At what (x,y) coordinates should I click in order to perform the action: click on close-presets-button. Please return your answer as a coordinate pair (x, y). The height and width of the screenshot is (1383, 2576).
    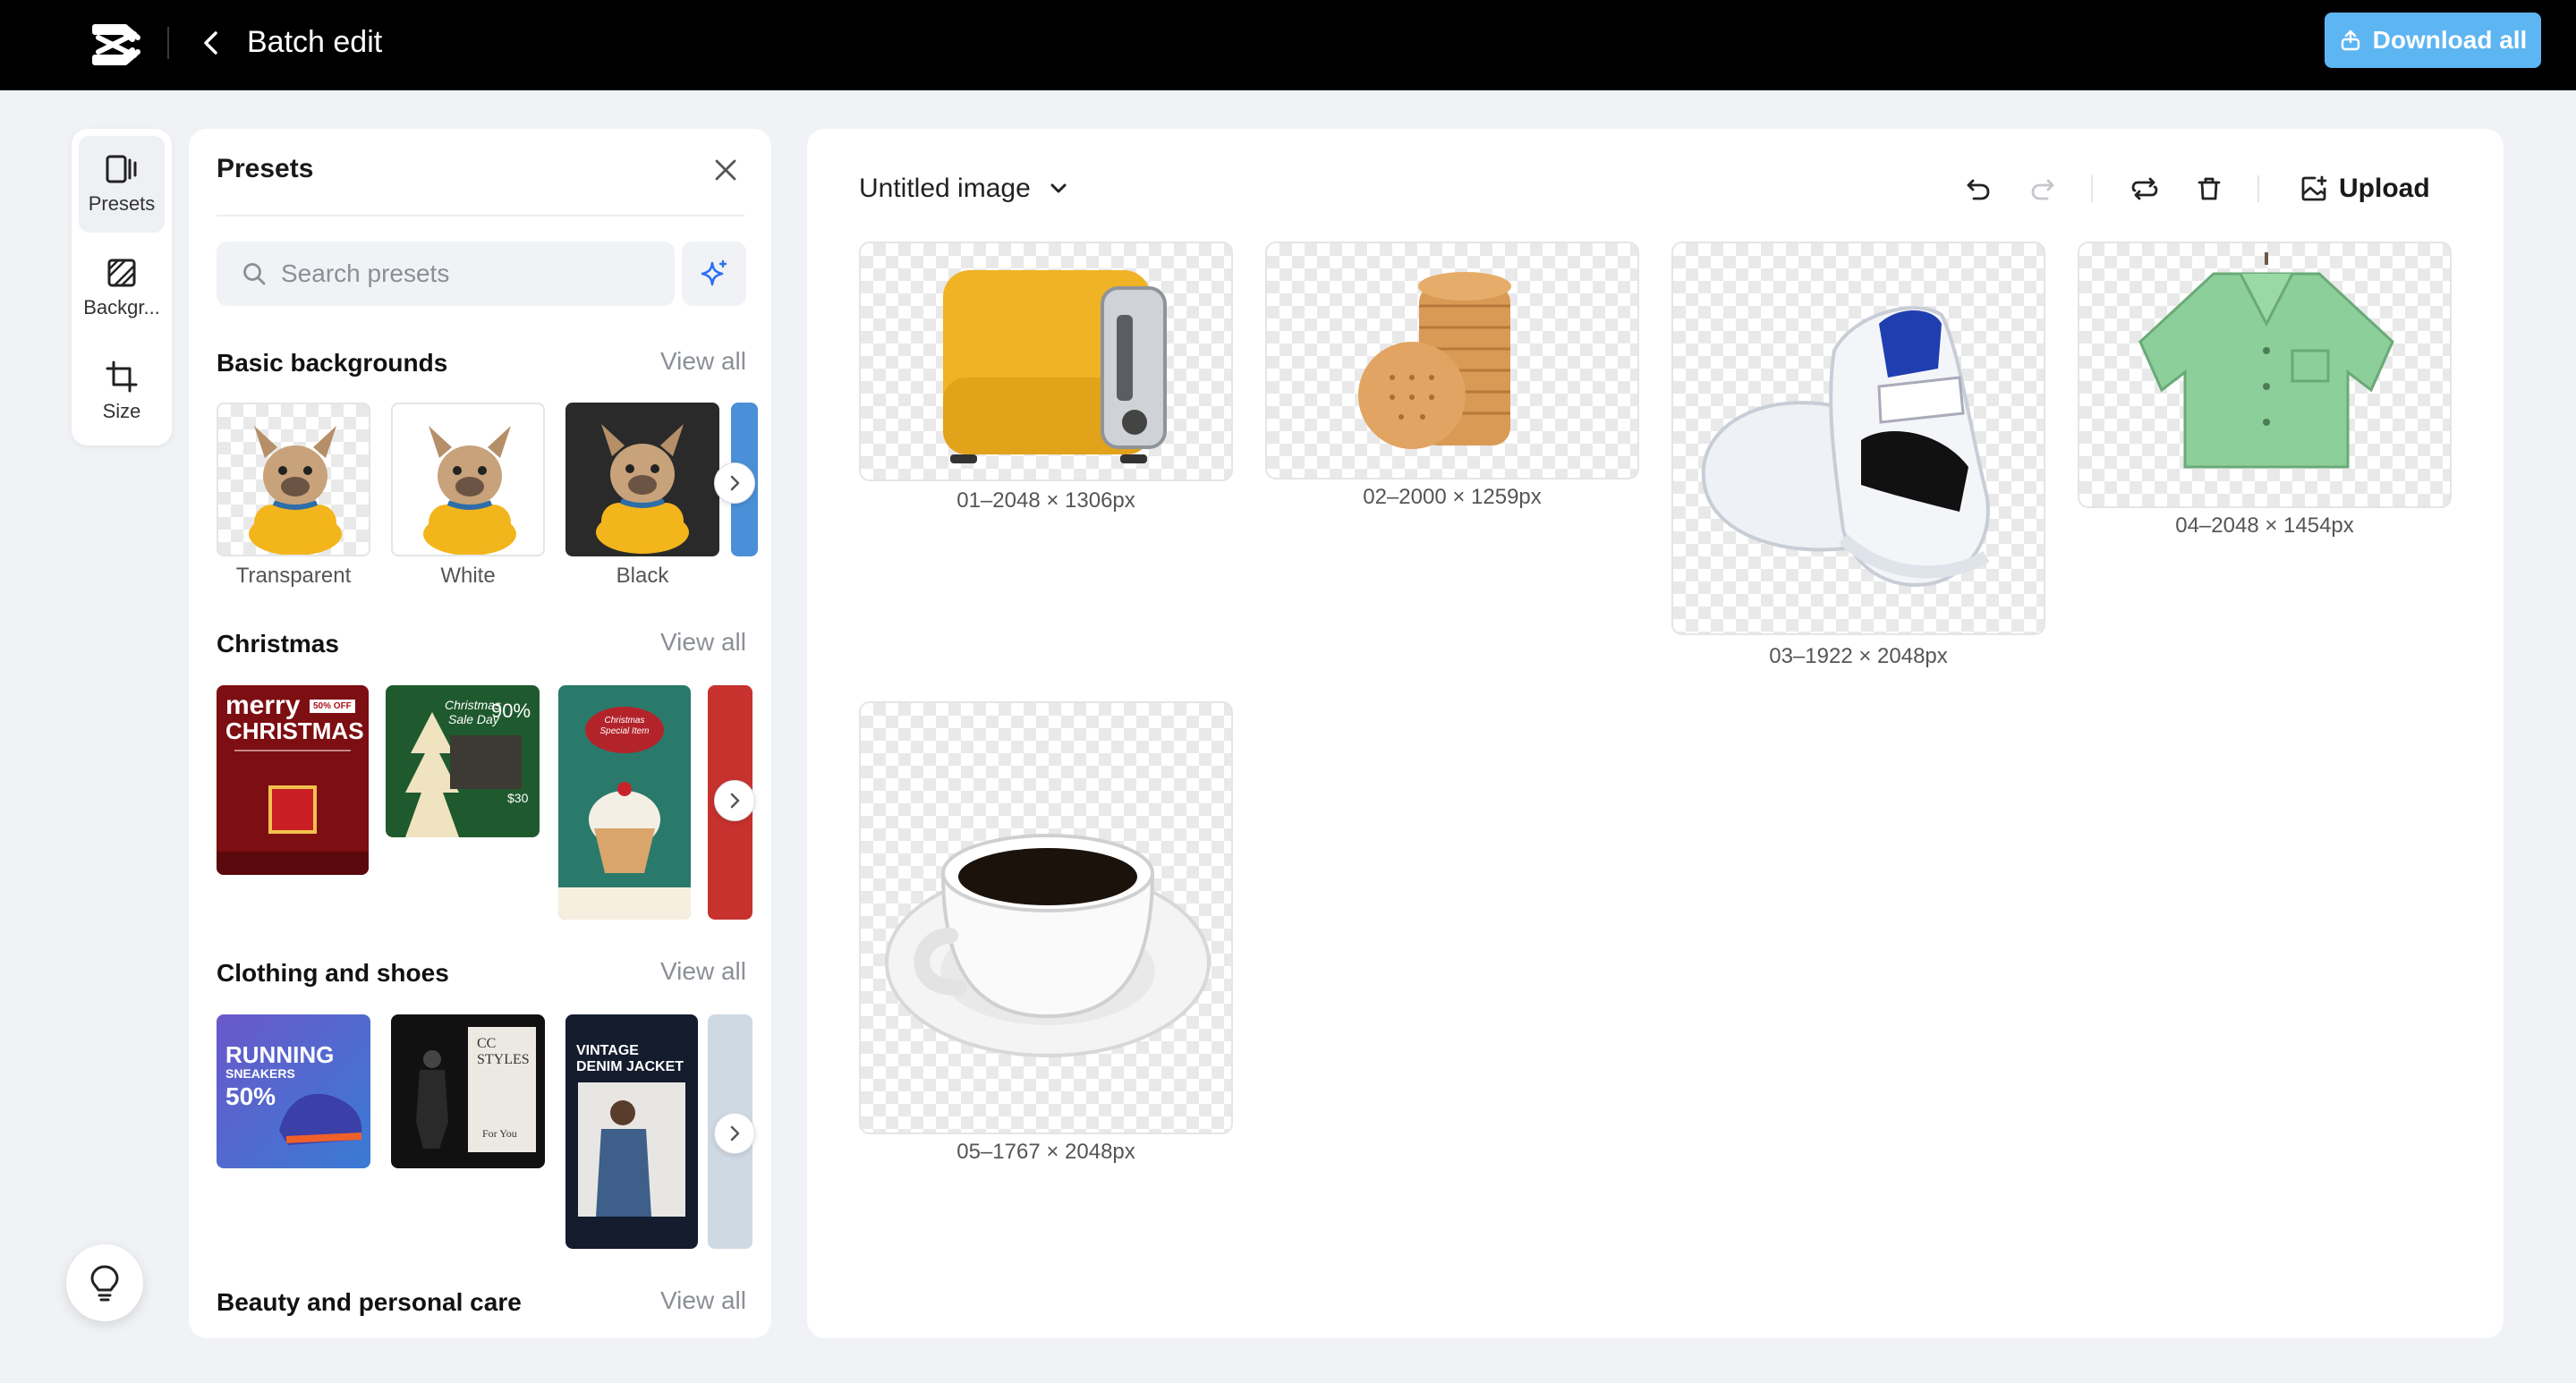
    Looking at the image, I should click on (726, 170).